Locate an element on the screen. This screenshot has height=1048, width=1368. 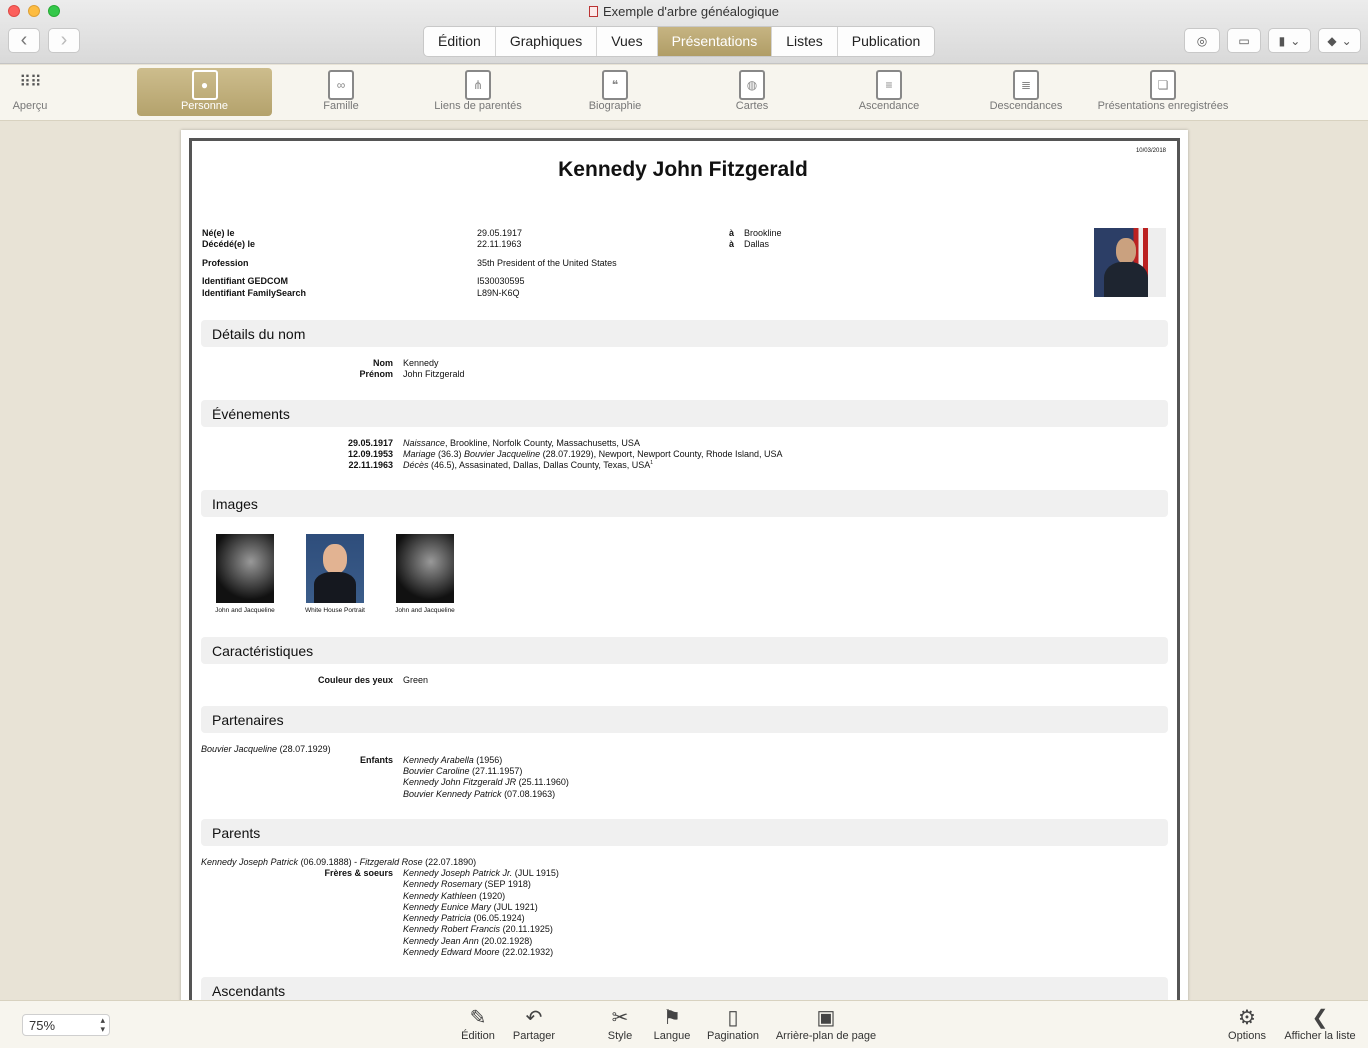
sync-button: ◎ is located at coordinates (1202, 40).